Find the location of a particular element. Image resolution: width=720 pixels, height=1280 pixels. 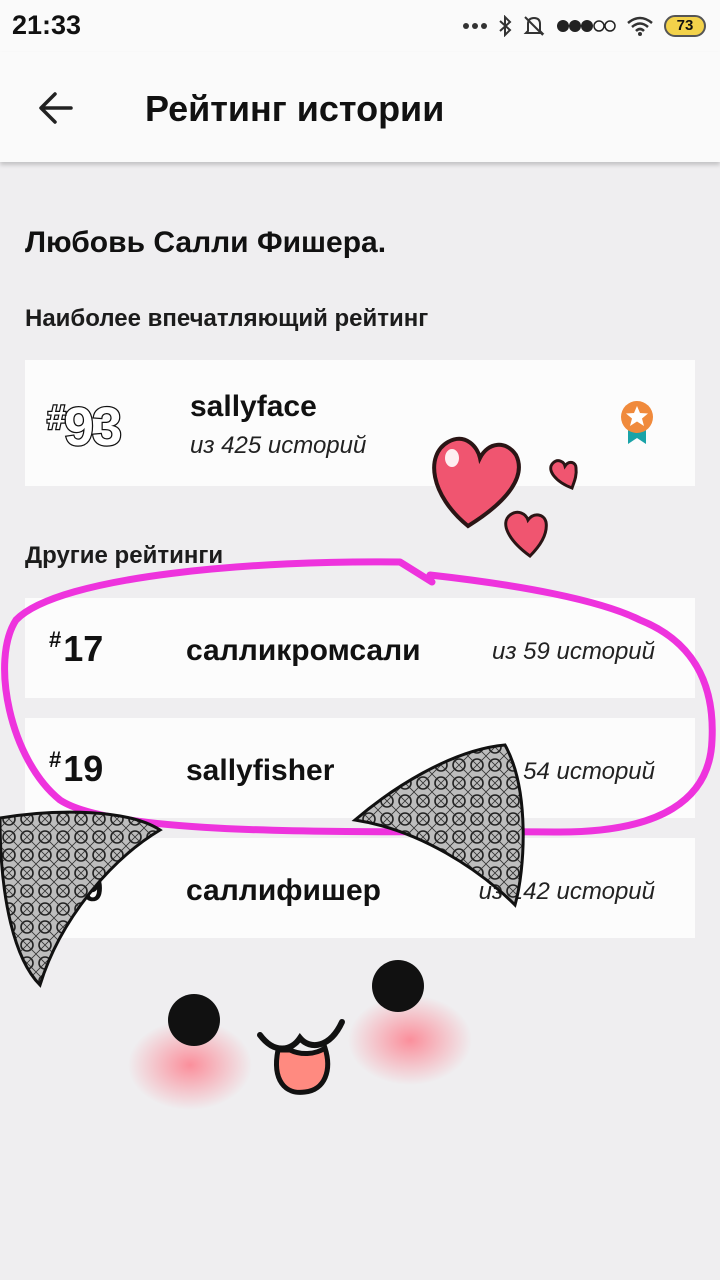

rating-tag: саллифишер is located at coordinates (283, 890).